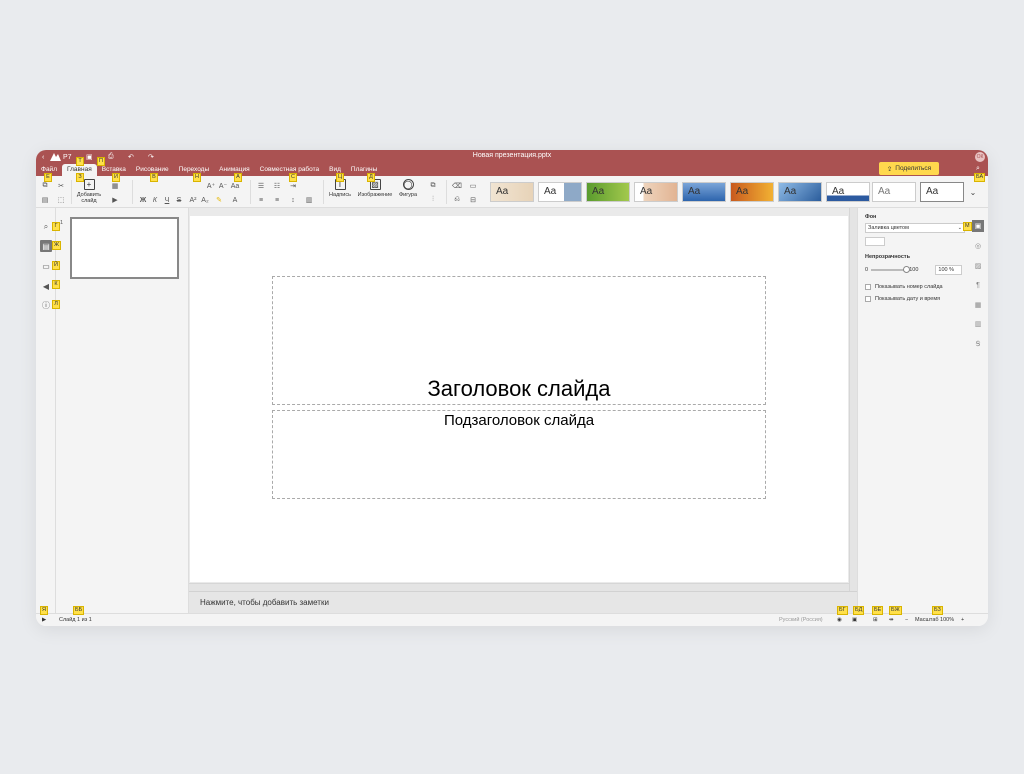  Describe the element at coordinates (973, 192) in the screenshot. I see `chevron-down-icon: ⌄` at that location.